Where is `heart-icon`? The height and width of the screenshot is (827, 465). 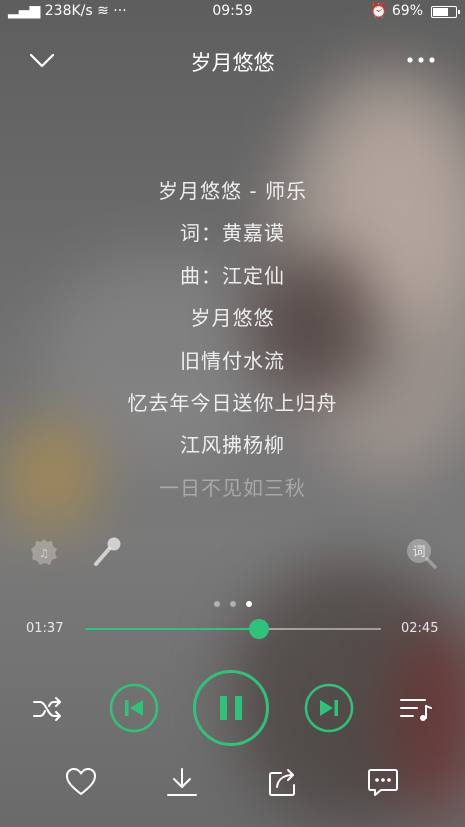
heart-icon is located at coordinates (81, 782).